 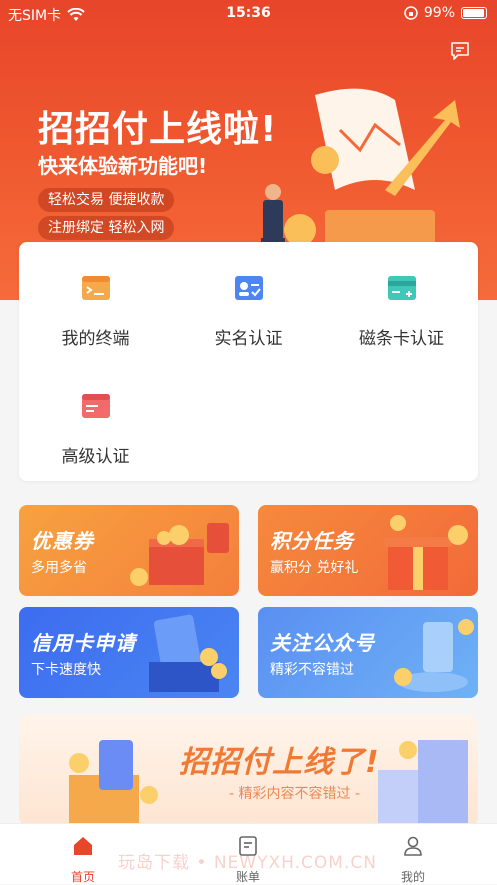 What do you see at coordinates (439, 13) in the screenshot?
I see `battery-percent: 99%` at bounding box center [439, 13].